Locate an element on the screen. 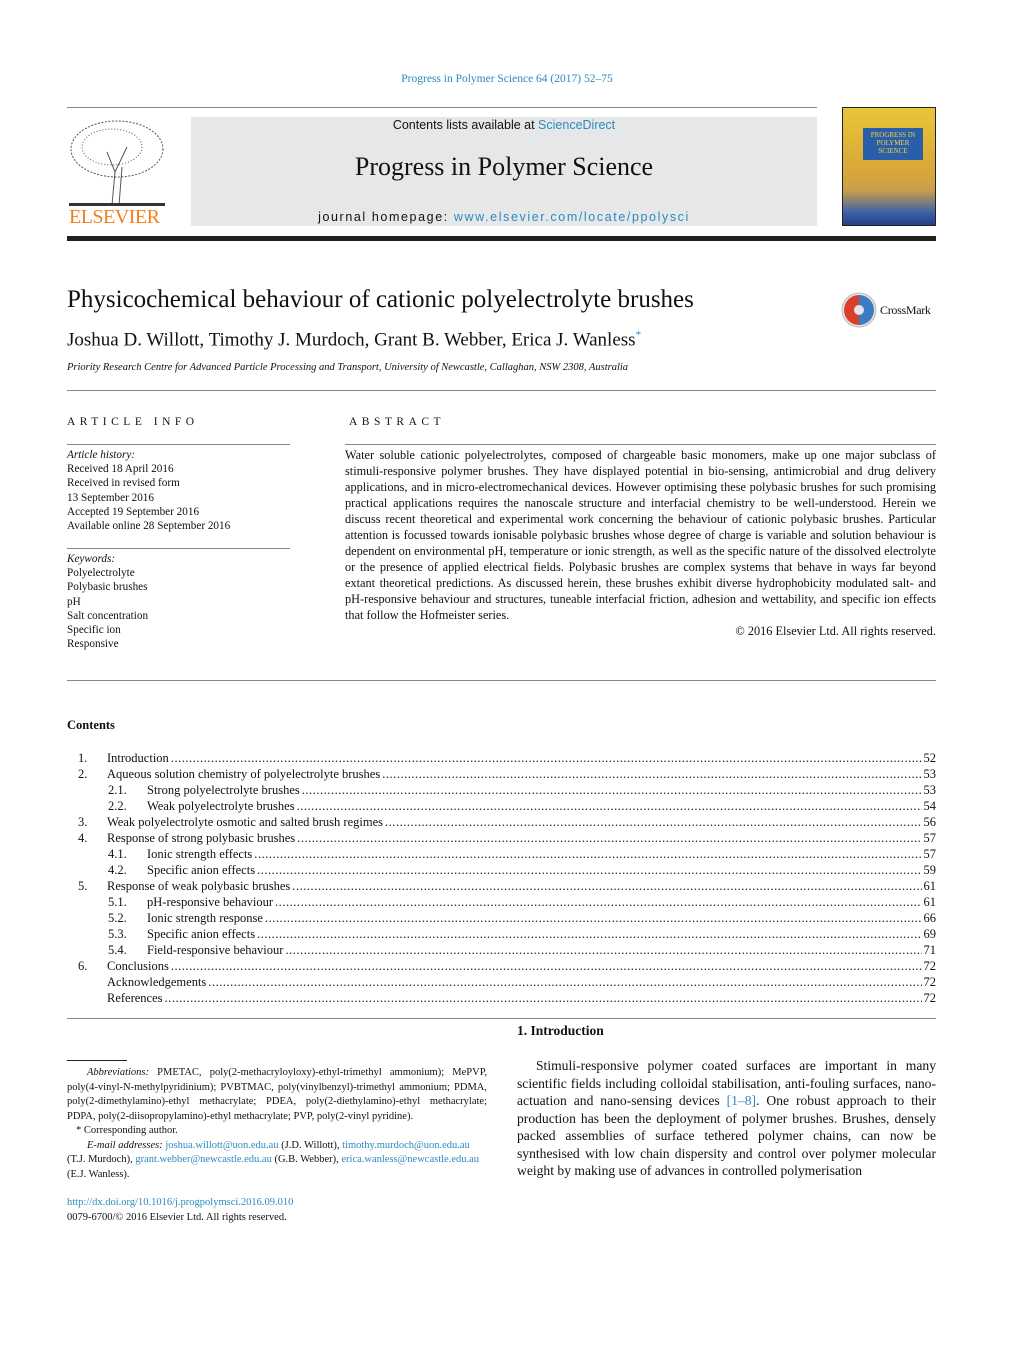 The image size is (1020, 1351). corresponding-author: * Corresponding author. is located at coordinates (127, 1130).